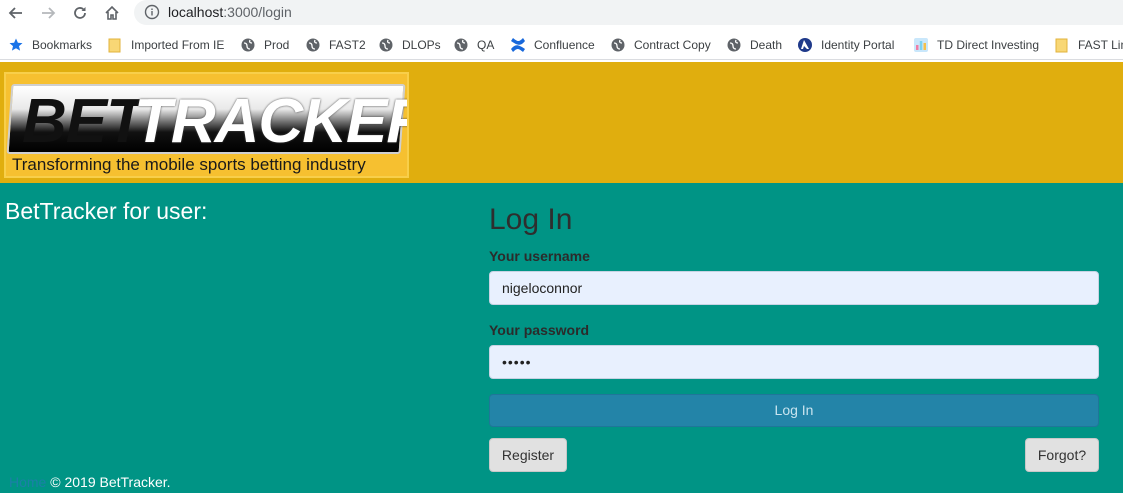 The width and height of the screenshot is (1123, 493). What do you see at coordinates (347, 45) in the screenshot?
I see `bookmark-label: FAST2` at bounding box center [347, 45].